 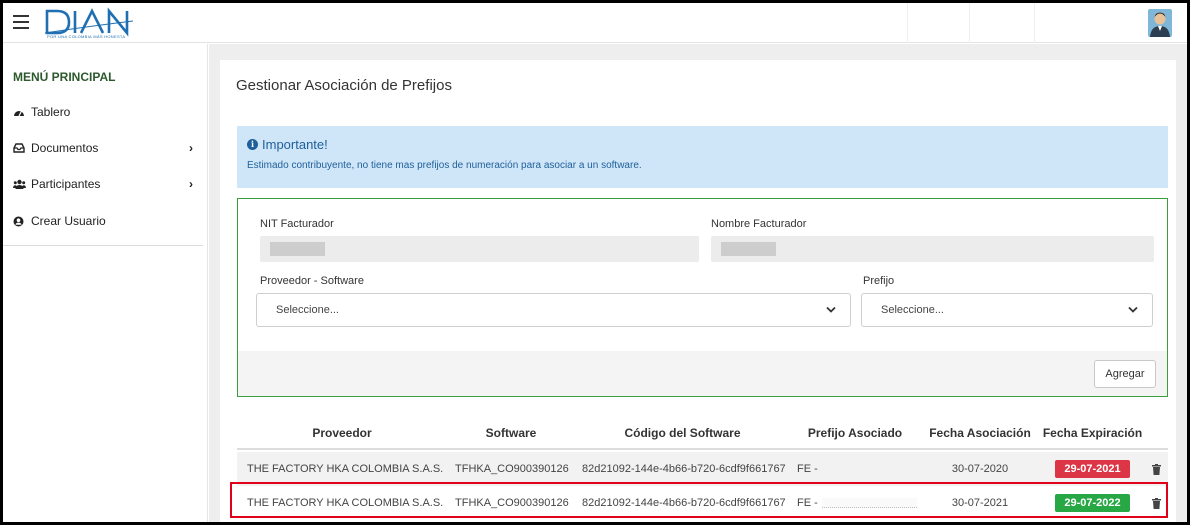 What do you see at coordinates (682, 433) in the screenshot?
I see `column-header: Código del Software` at bounding box center [682, 433].